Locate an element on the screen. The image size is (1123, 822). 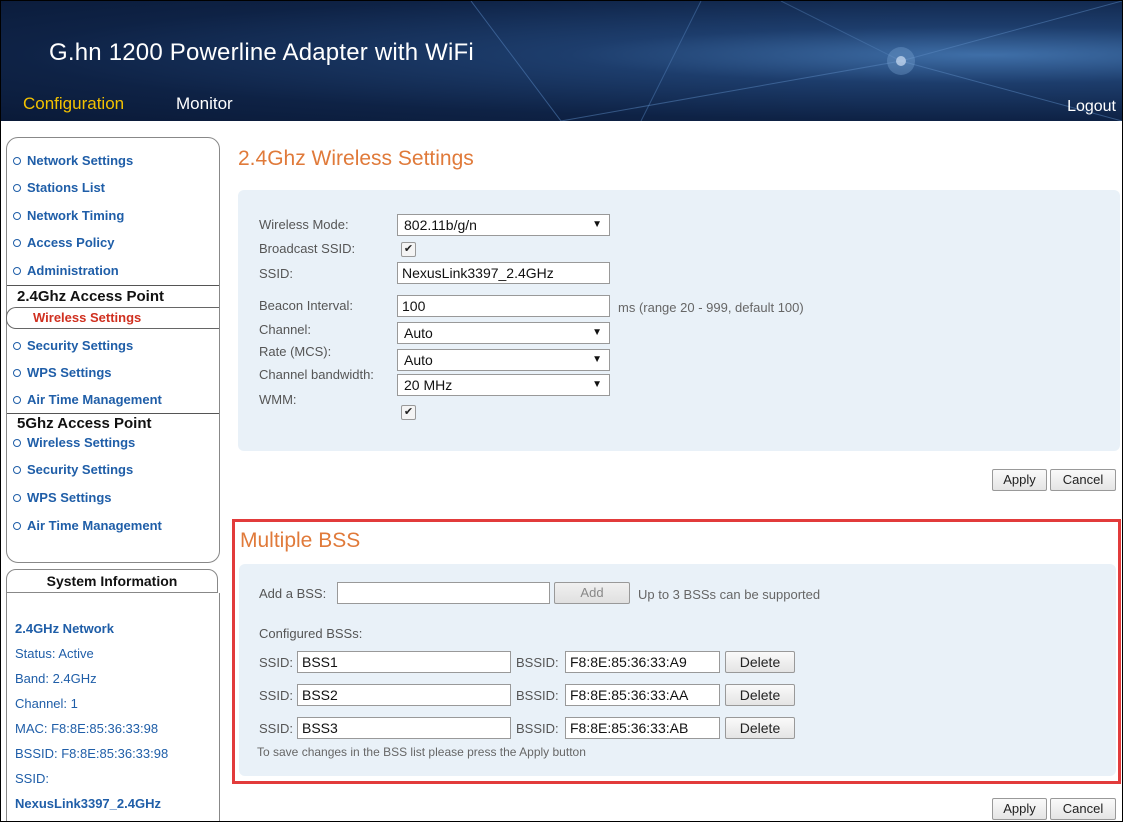
sidebar-item-access-policy: Access Policy is located at coordinates (60, 242).